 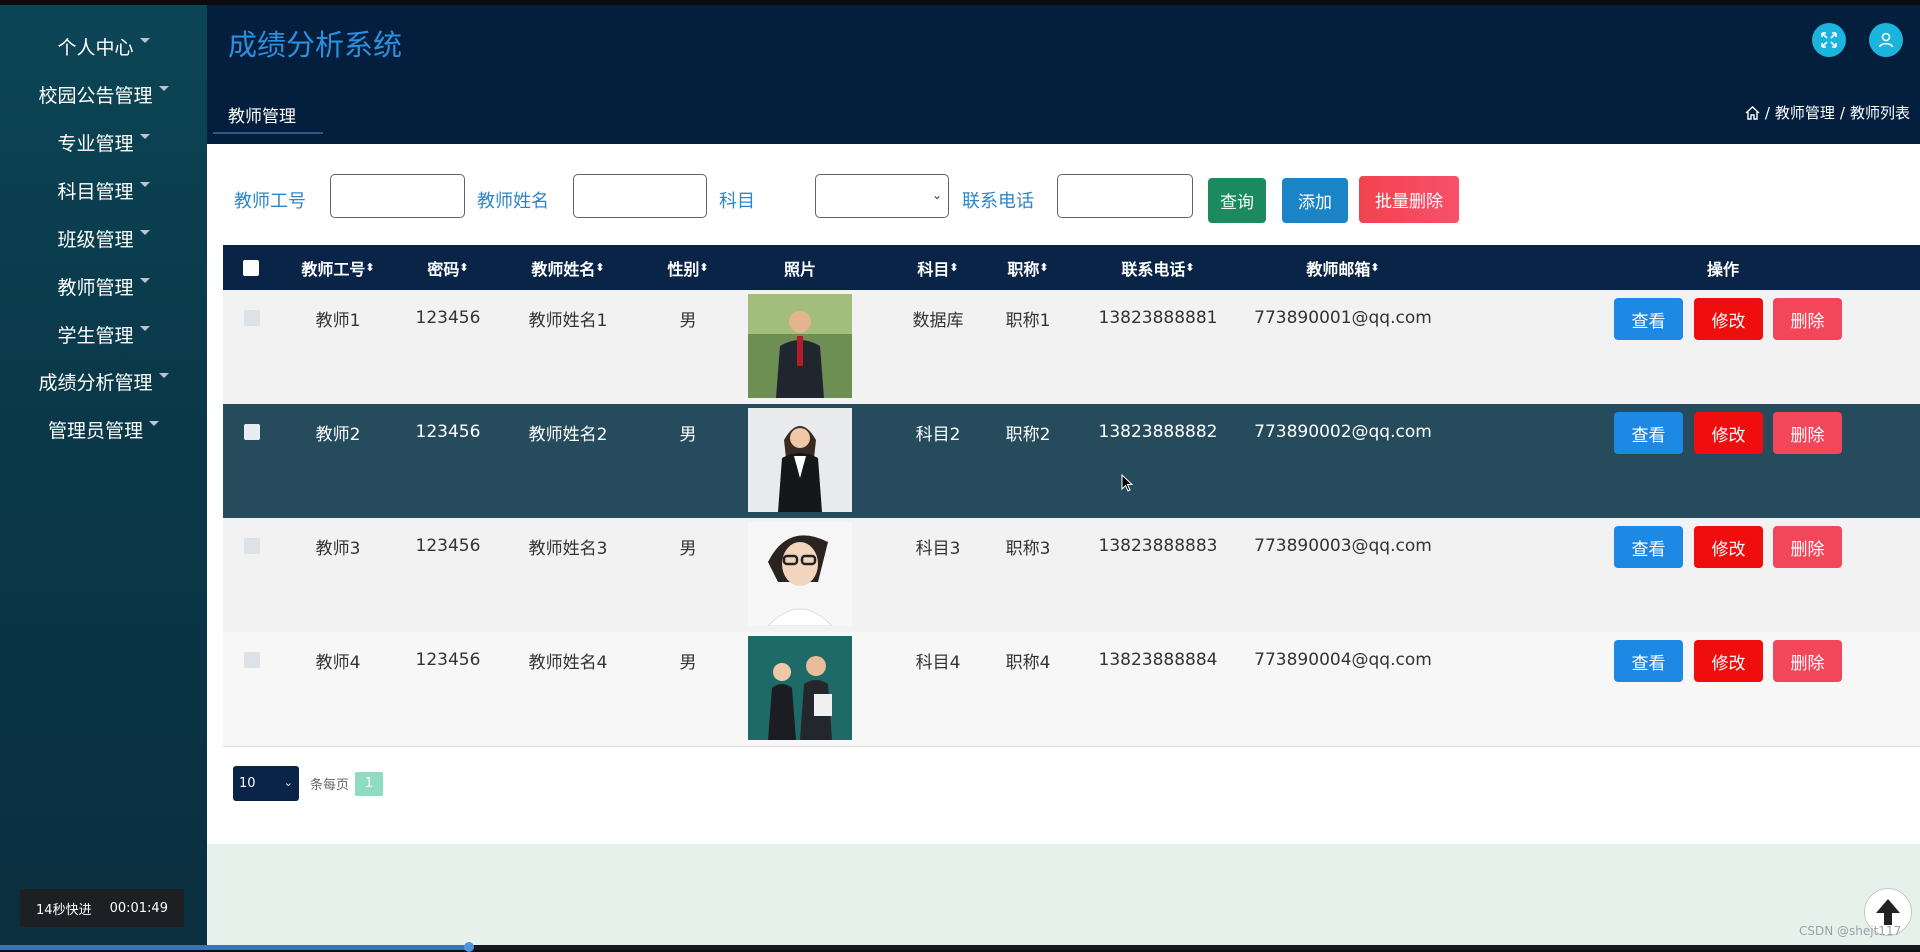 What do you see at coordinates (938, 434) in the screenshot?
I see `cell-subject: 科目2` at bounding box center [938, 434].